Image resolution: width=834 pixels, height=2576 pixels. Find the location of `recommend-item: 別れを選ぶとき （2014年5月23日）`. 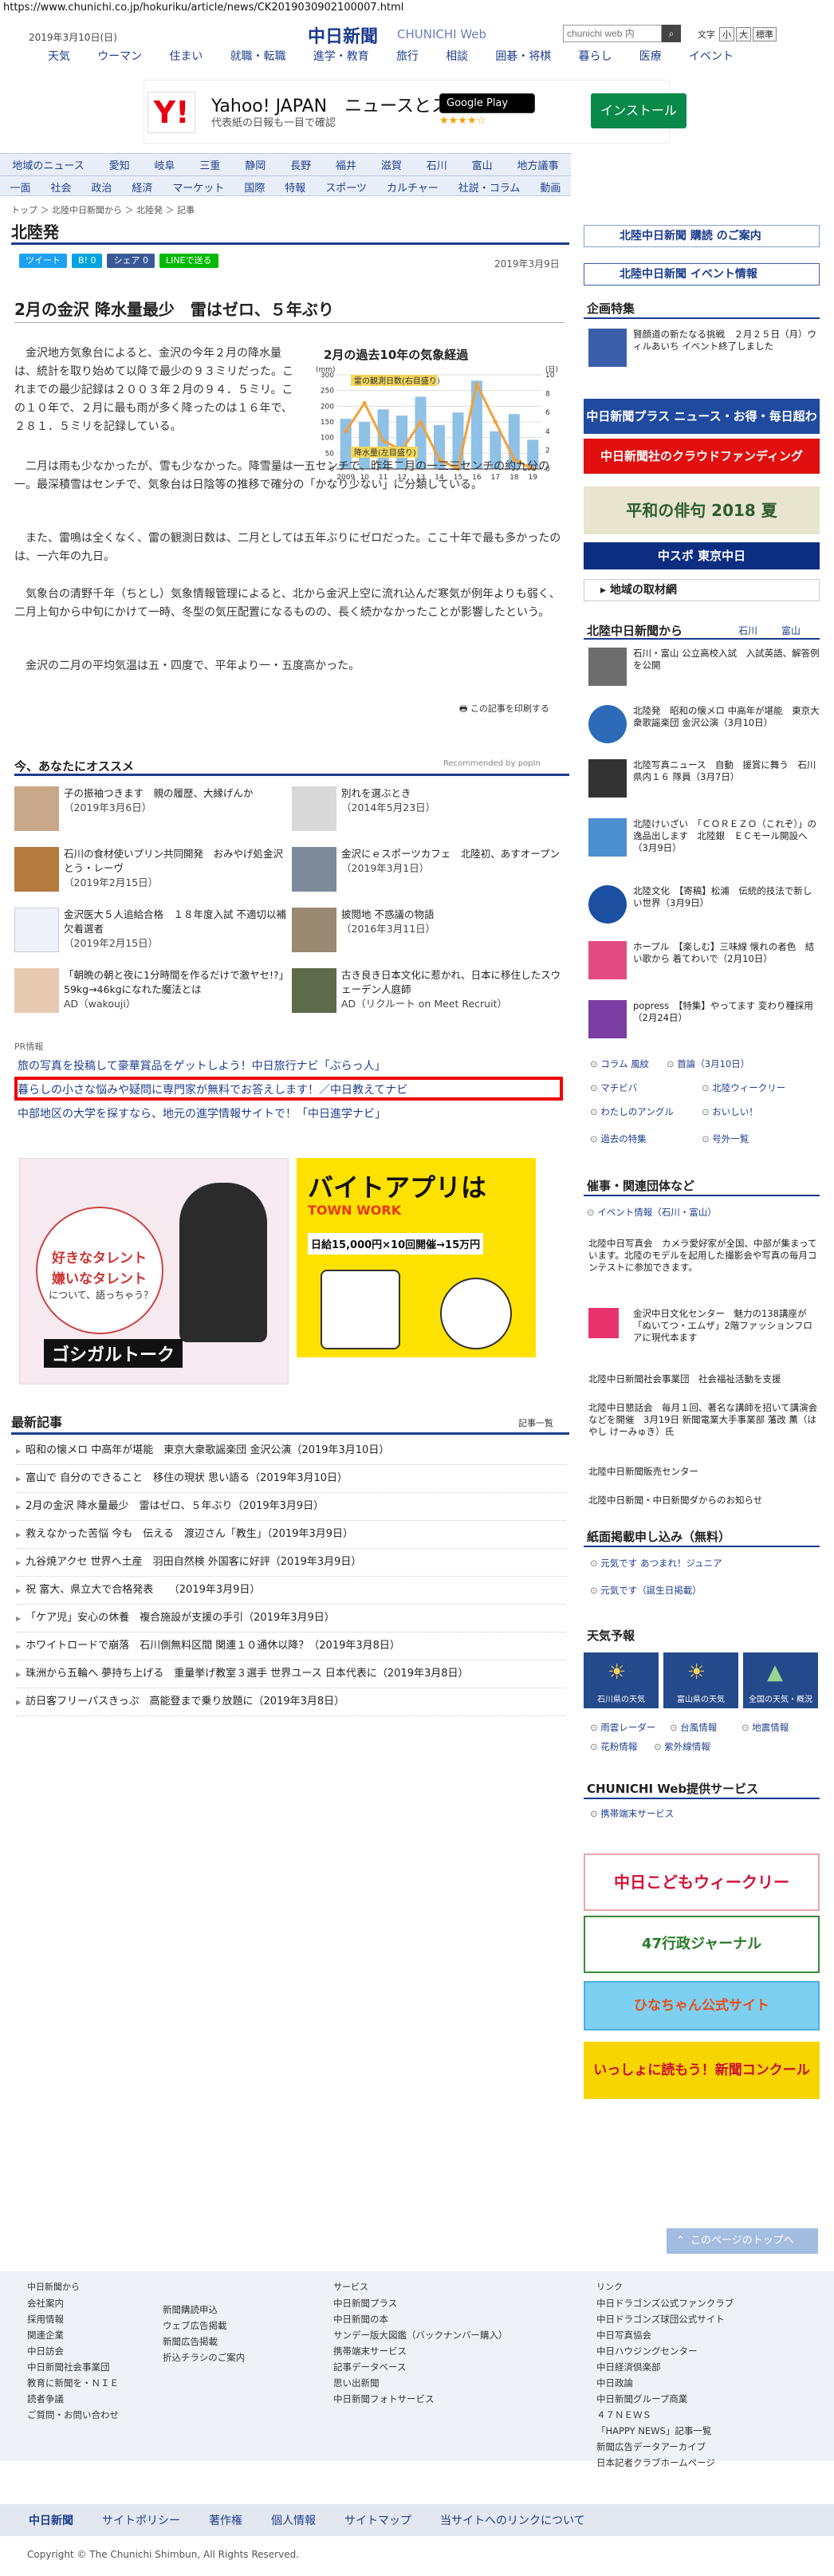

recommend-item: 別れを選ぶとき （2014年5月23日） is located at coordinates (427, 811).